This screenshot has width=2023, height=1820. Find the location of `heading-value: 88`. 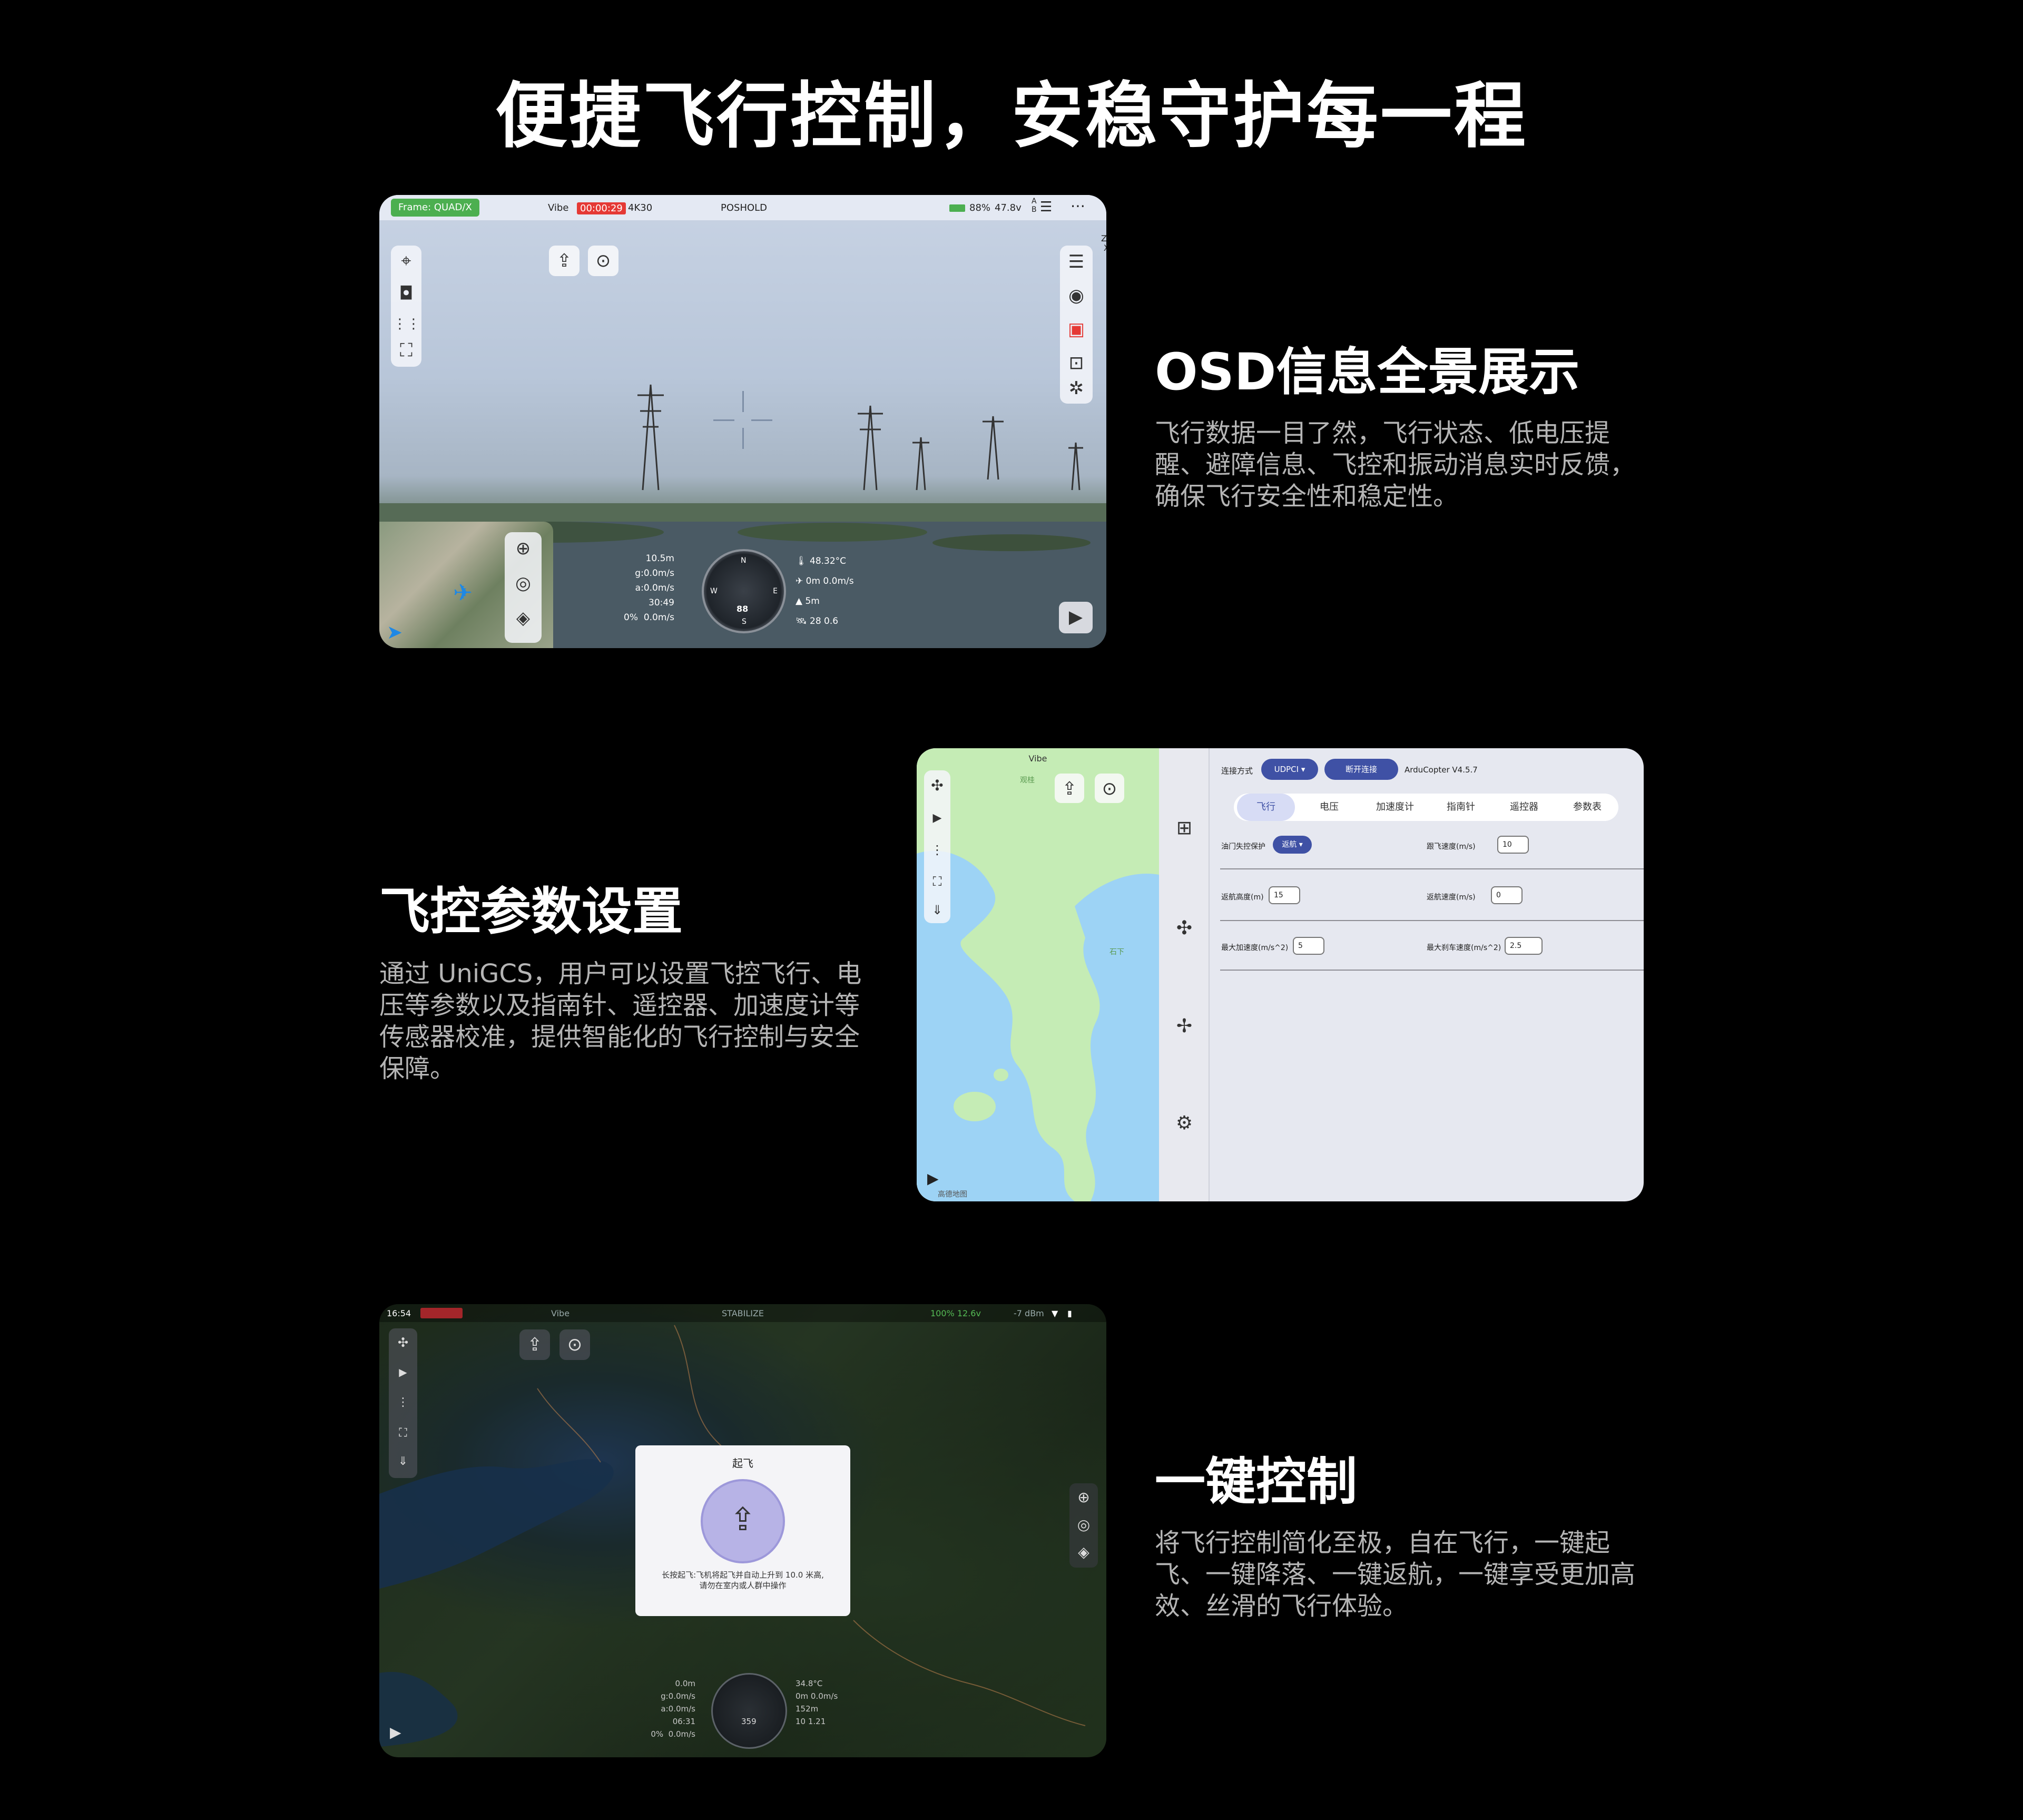

heading-value: 88 is located at coordinates (743, 609).